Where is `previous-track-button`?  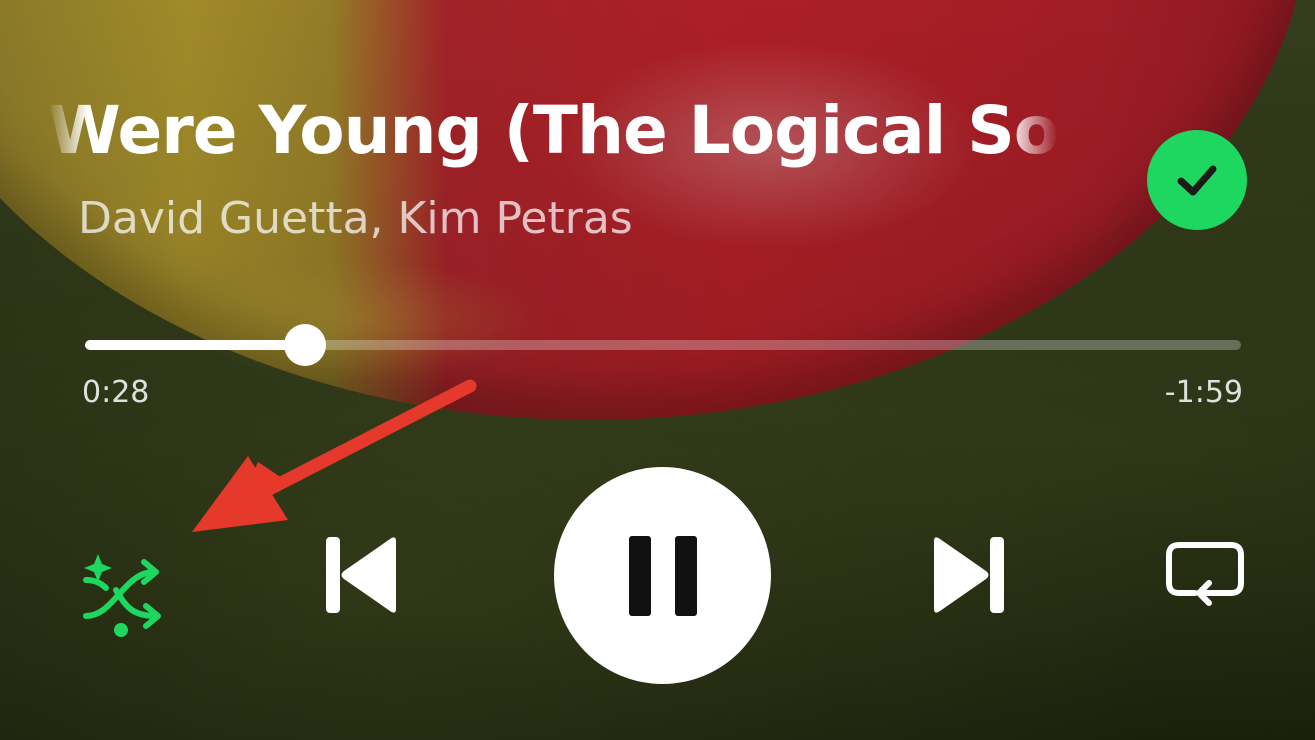 previous-track-button is located at coordinates (360, 575).